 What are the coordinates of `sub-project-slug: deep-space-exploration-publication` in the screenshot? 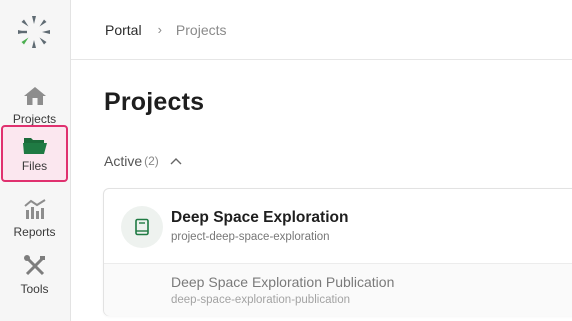 It's located at (261, 300).